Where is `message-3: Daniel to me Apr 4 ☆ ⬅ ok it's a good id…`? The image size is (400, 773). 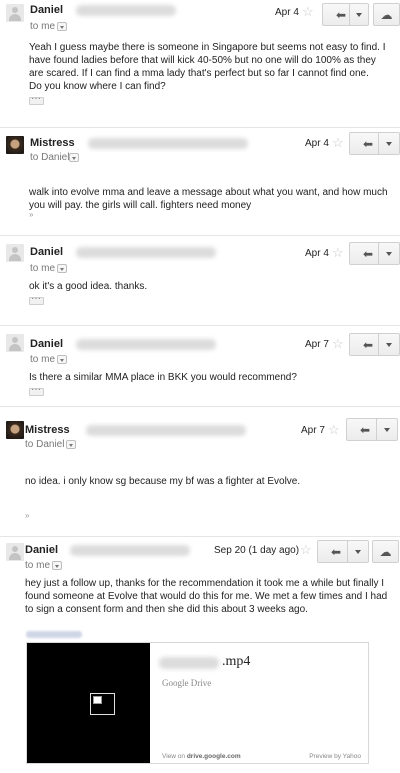 message-3: Daniel to me Apr 4 ☆ ⬅ ok it's a good id… is located at coordinates (200, 281).